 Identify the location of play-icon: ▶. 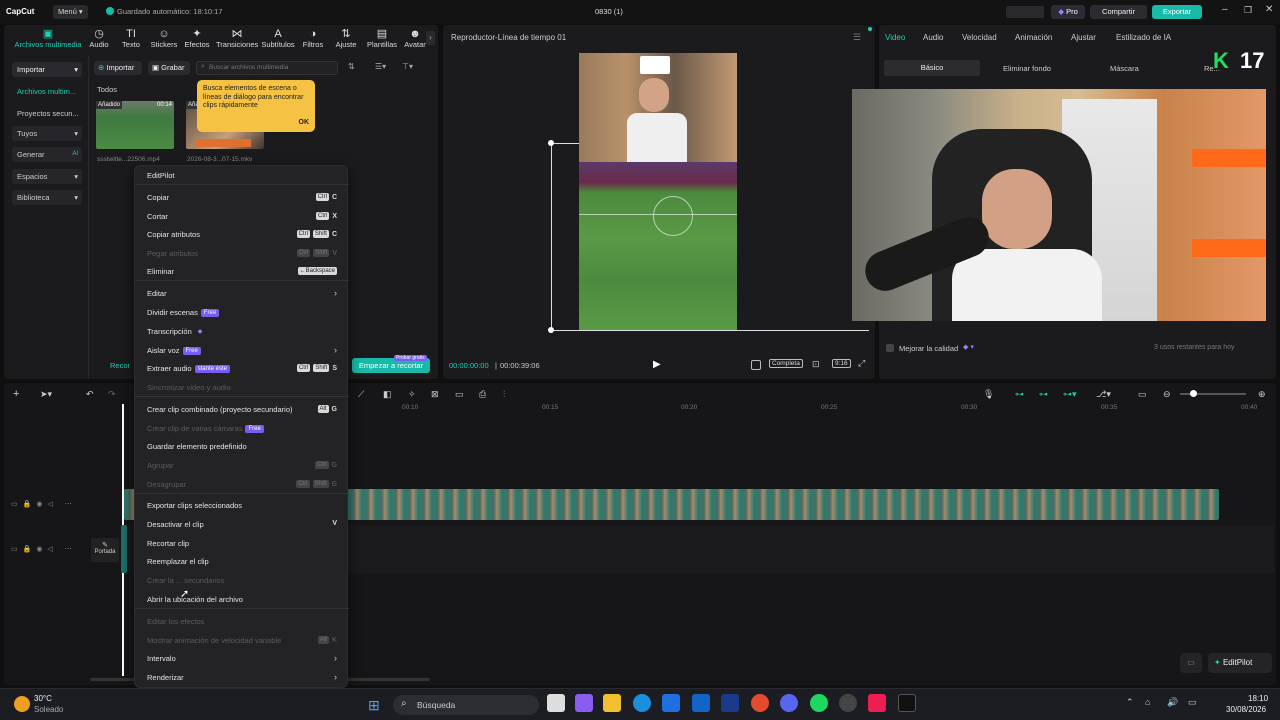
(657, 364).